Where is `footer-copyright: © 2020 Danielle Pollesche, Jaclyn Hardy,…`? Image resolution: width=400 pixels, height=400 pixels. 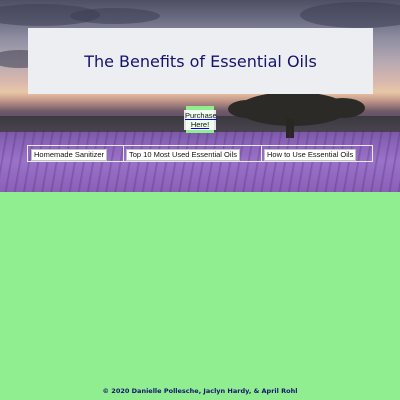 footer-copyright: © 2020 Danielle Pollesche, Jaclyn Hardy,… is located at coordinates (200, 391).